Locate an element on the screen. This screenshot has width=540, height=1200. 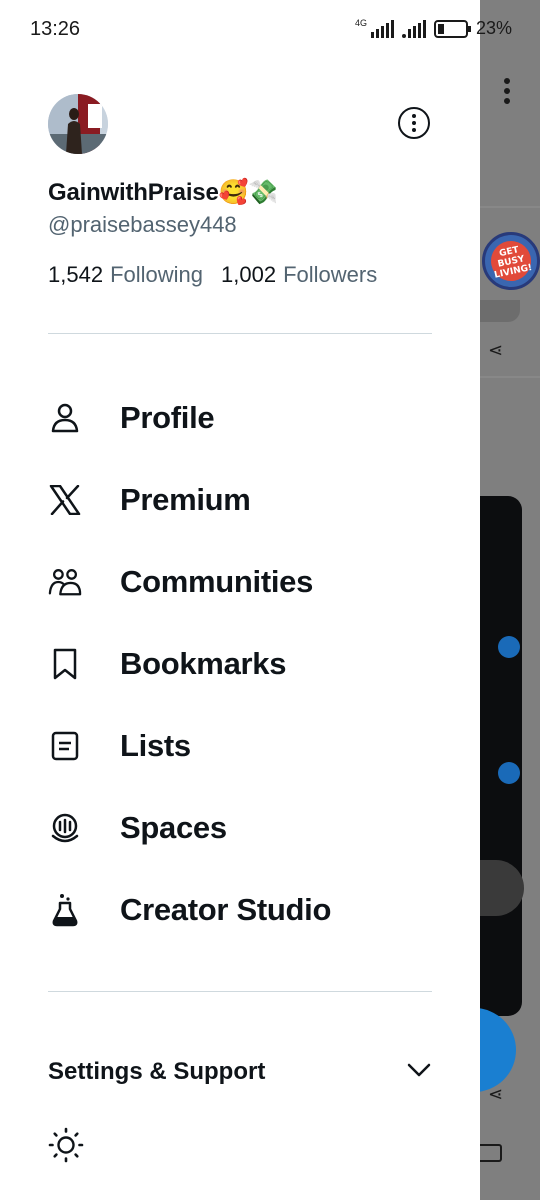
account-options-button is located at coordinates (414, 123).